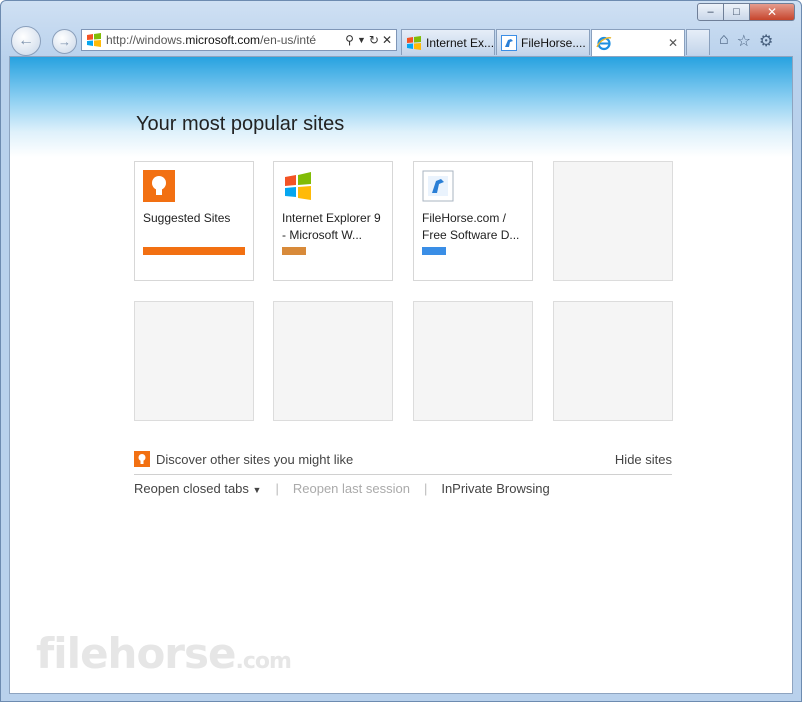 This screenshot has height=702, width=802. What do you see at coordinates (164, 653) in the screenshot?
I see `filehorse-watermark: filehorse.com` at bounding box center [164, 653].